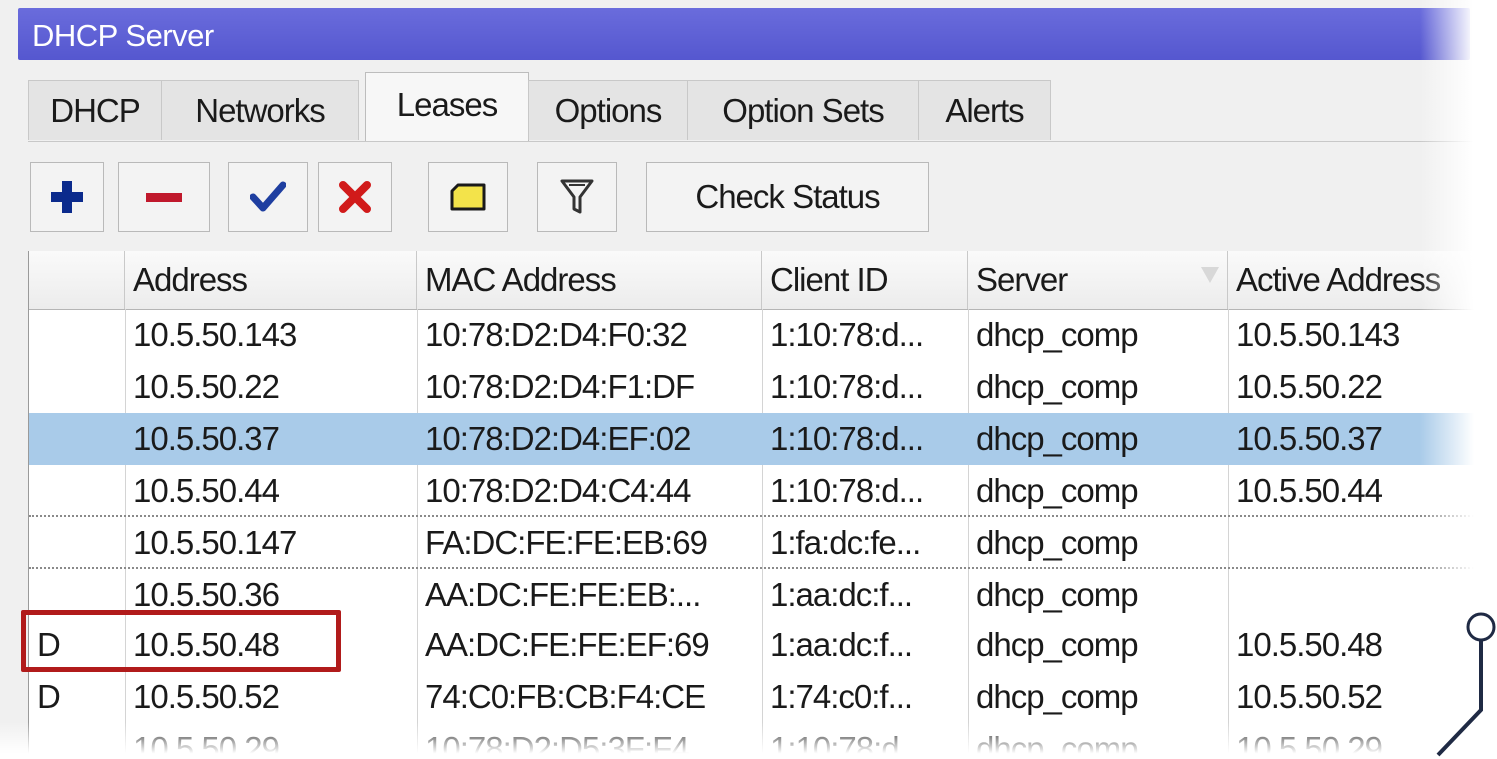 The width and height of the screenshot is (1497, 759). What do you see at coordinates (260, 110) in the screenshot?
I see `tab-networks: Networks` at bounding box center [260, 110].